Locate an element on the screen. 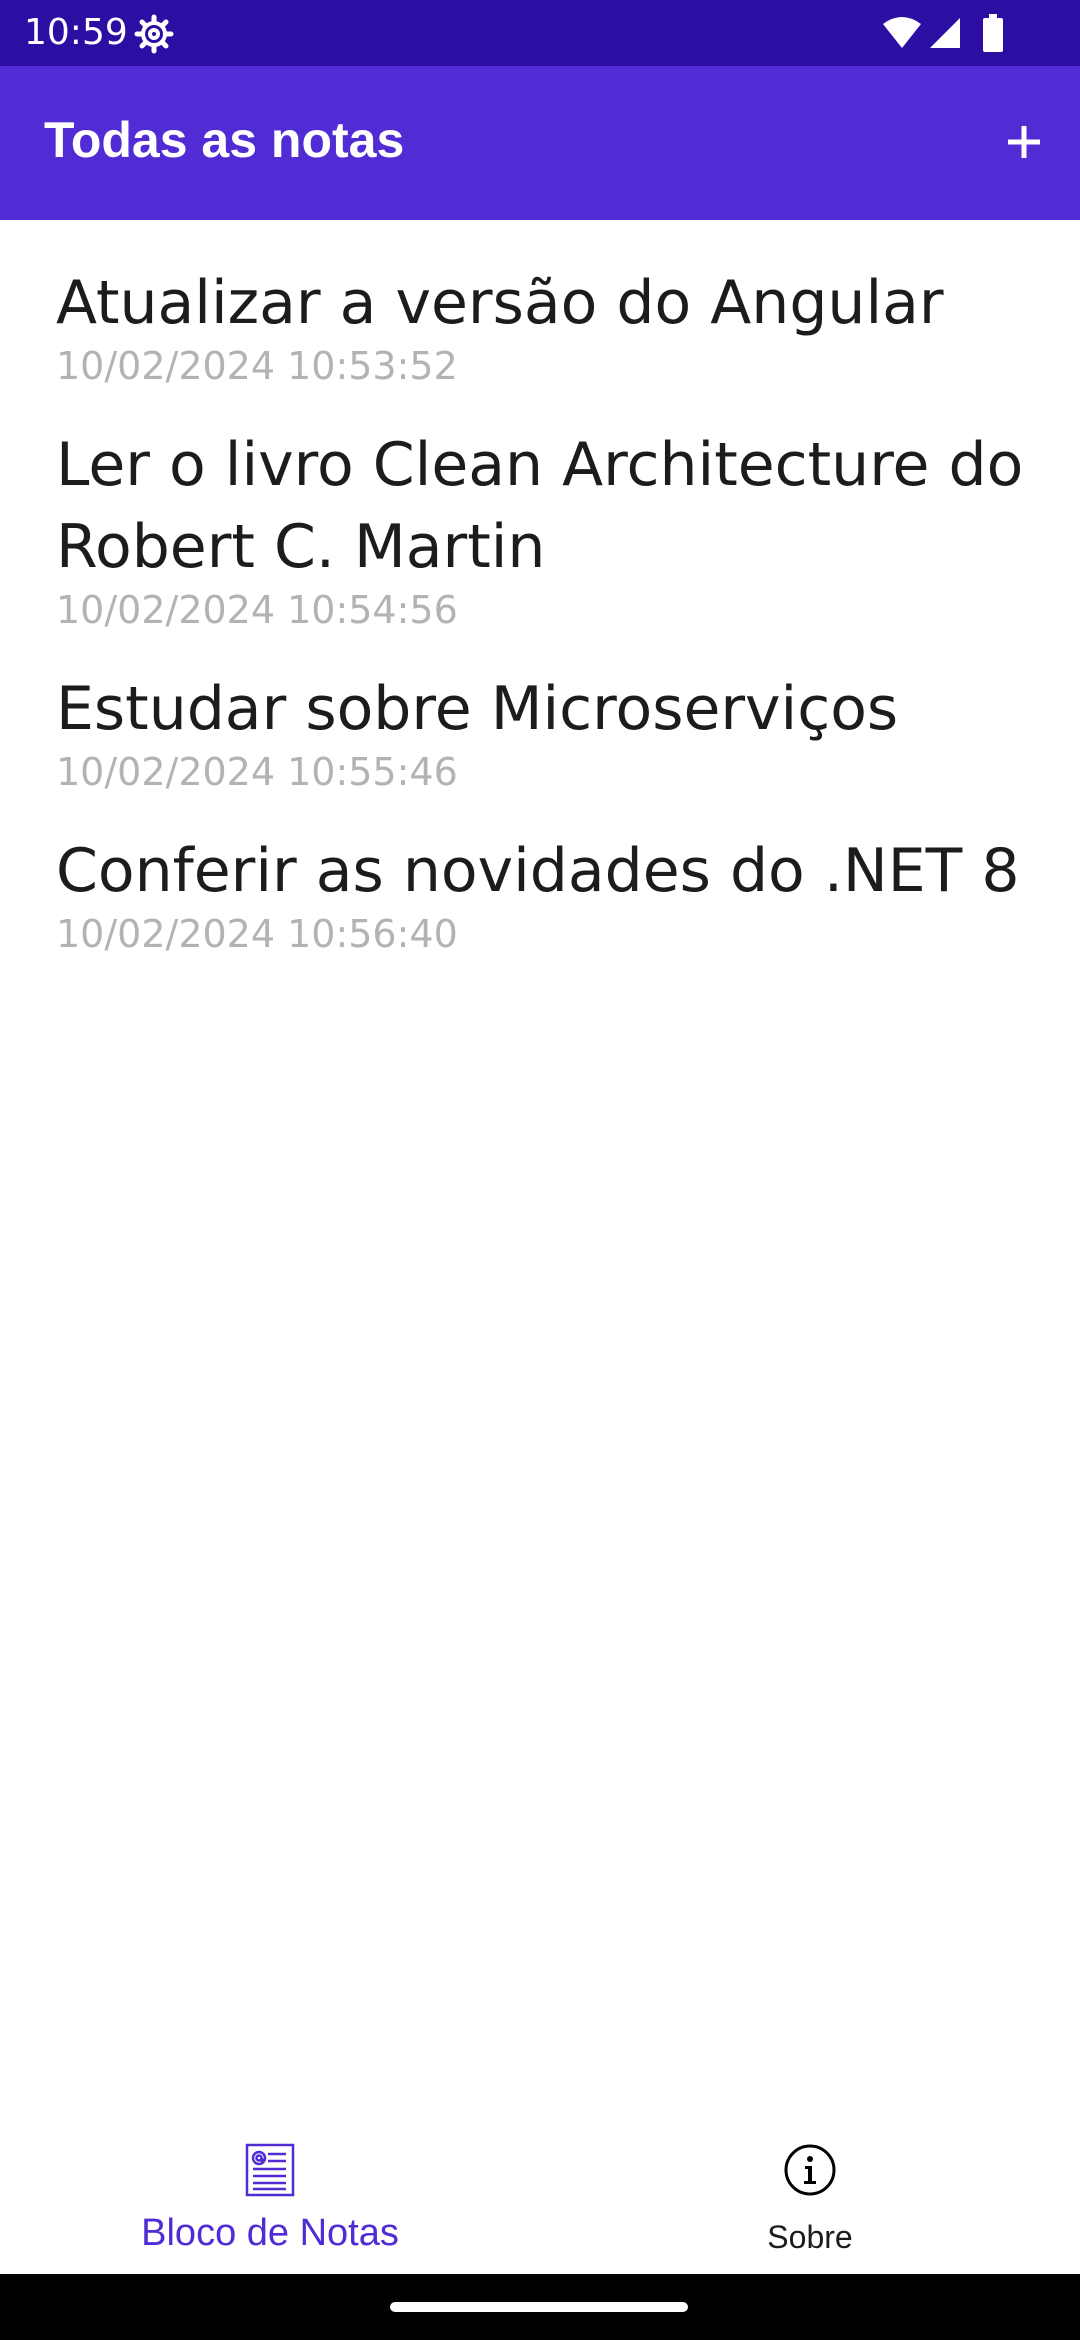  note-title: Conferir as novidades do .NET 8 is located at coordinates (538, 871).